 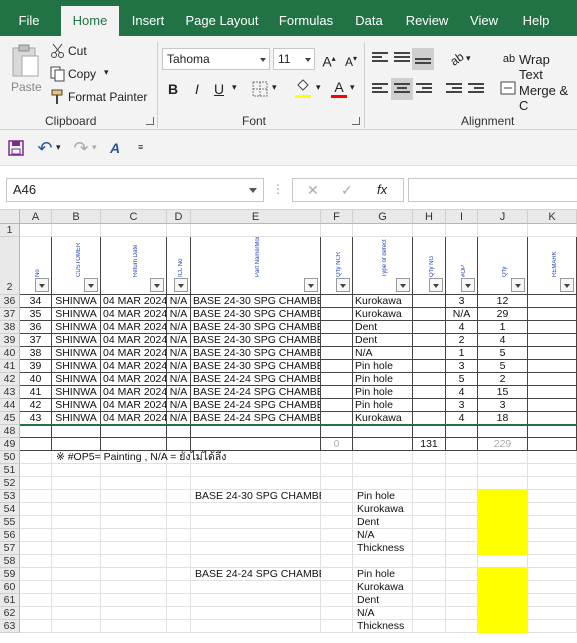 What do you see at coordinates (10, 483) in the screenshot?
I see `row-header: 52` at bounding box center [10, 483].